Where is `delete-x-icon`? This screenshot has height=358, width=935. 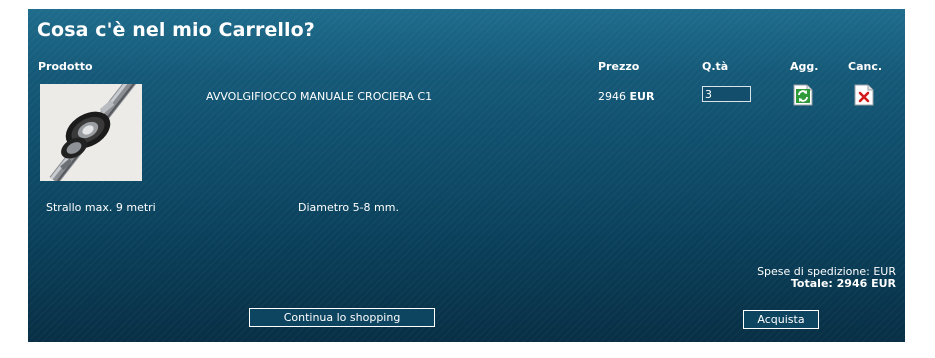
delete-x-icon is located at coordinates (864, 95).